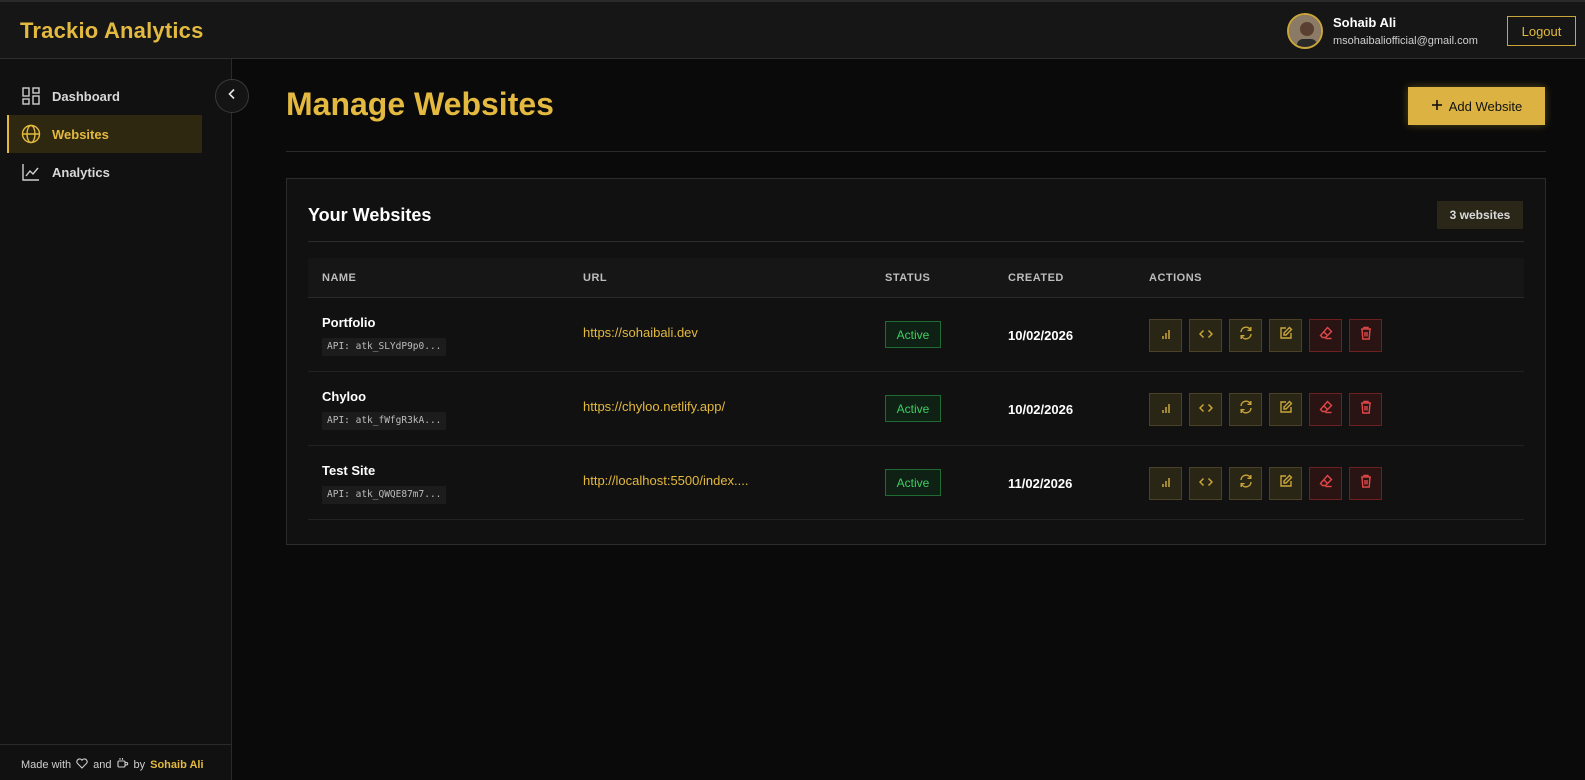  Describe the element at coordinates (654, 406) in the screenshot. I see `website-url-link: https://chyloo.netlify.app/` at that location.